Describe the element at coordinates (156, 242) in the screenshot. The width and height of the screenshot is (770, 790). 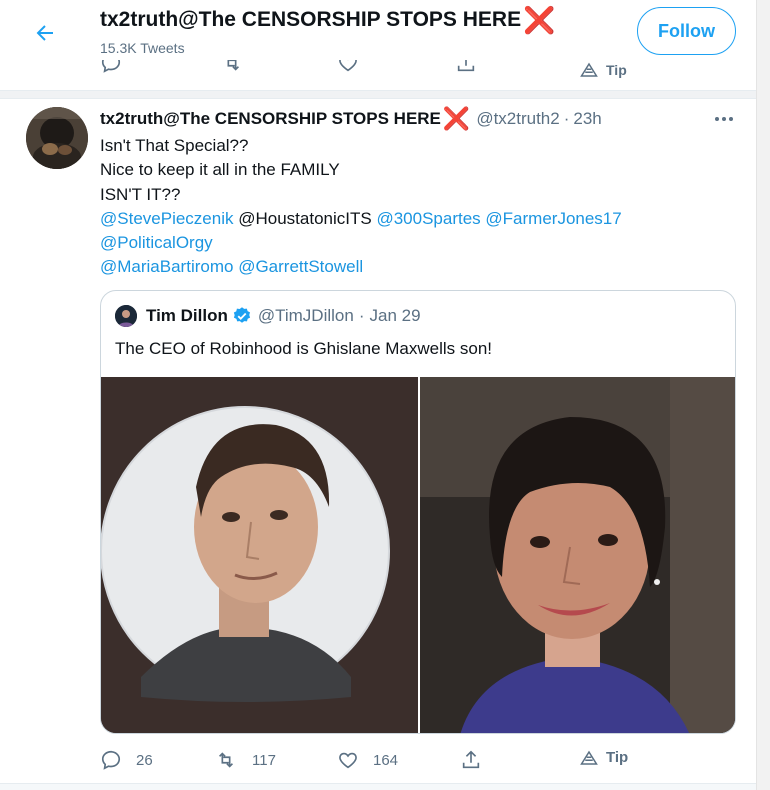
I see `mention-link: @PoliticalOrgy` at that location.